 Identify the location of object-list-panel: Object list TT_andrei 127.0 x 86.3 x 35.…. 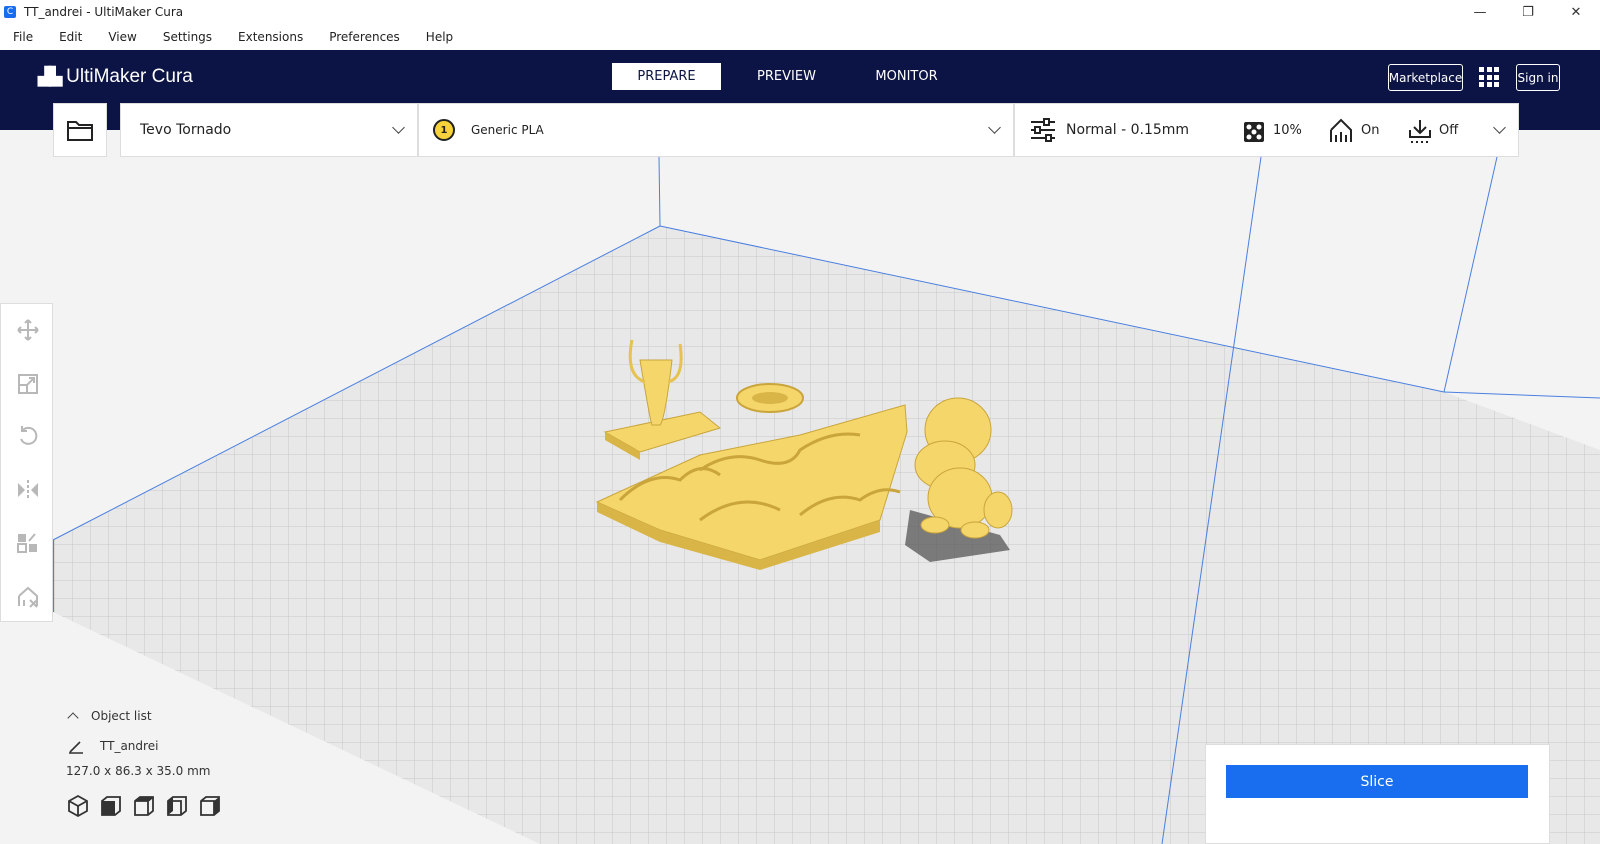
(144, 762).